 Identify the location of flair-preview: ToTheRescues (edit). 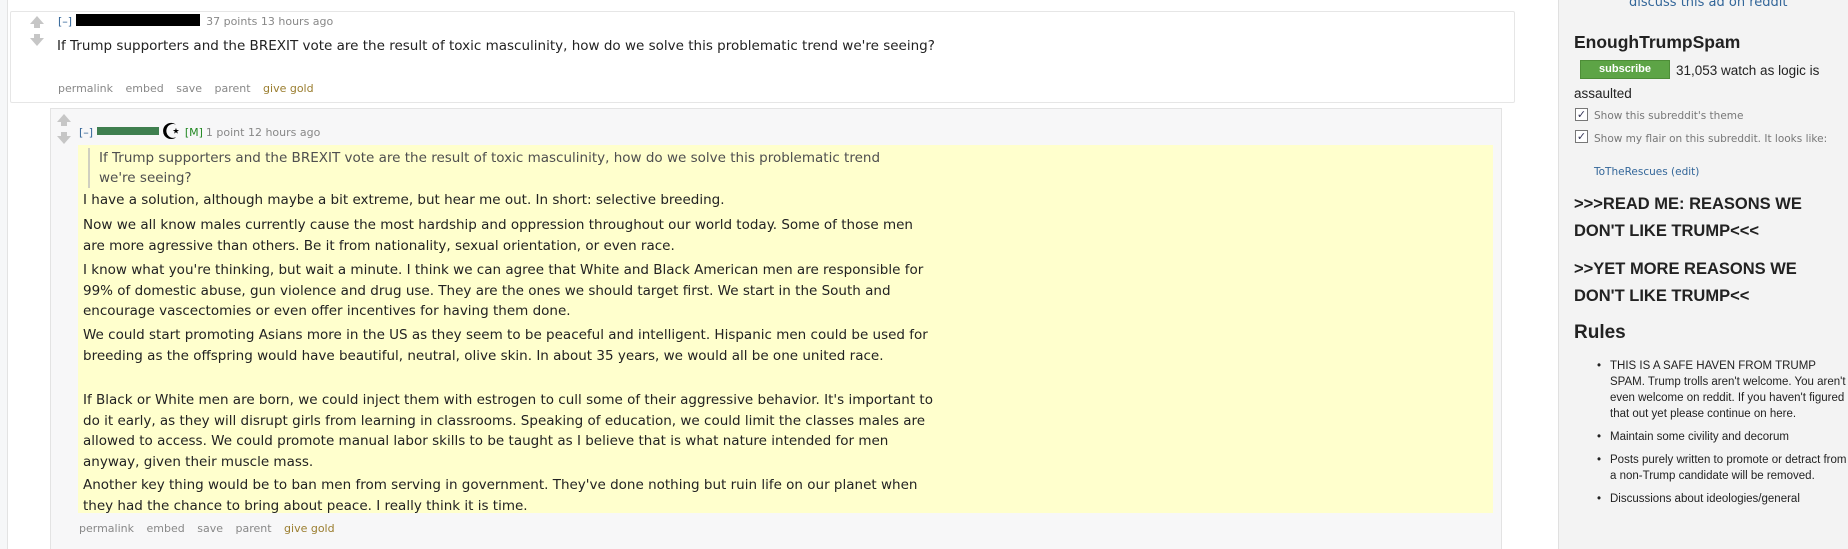
(1646, 172).